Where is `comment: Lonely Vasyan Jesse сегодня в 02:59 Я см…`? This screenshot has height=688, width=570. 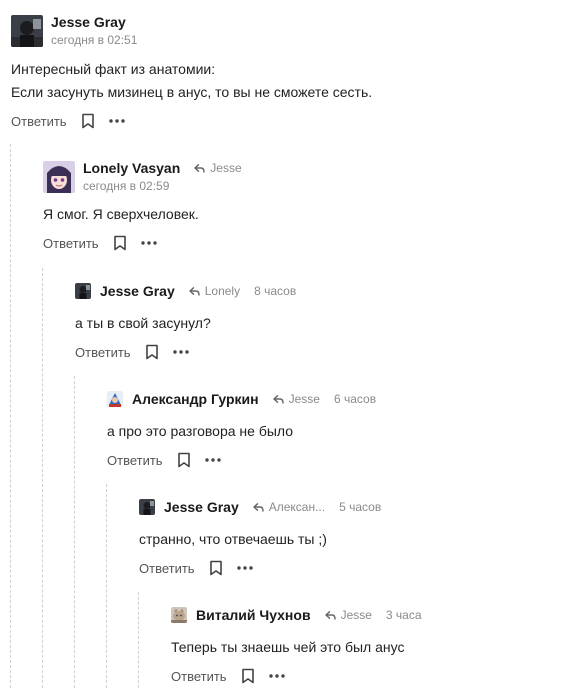 comment: Lonely Vasyan Jesse сегодня в 02:59 Я см… is located at coordinates (142, 205).